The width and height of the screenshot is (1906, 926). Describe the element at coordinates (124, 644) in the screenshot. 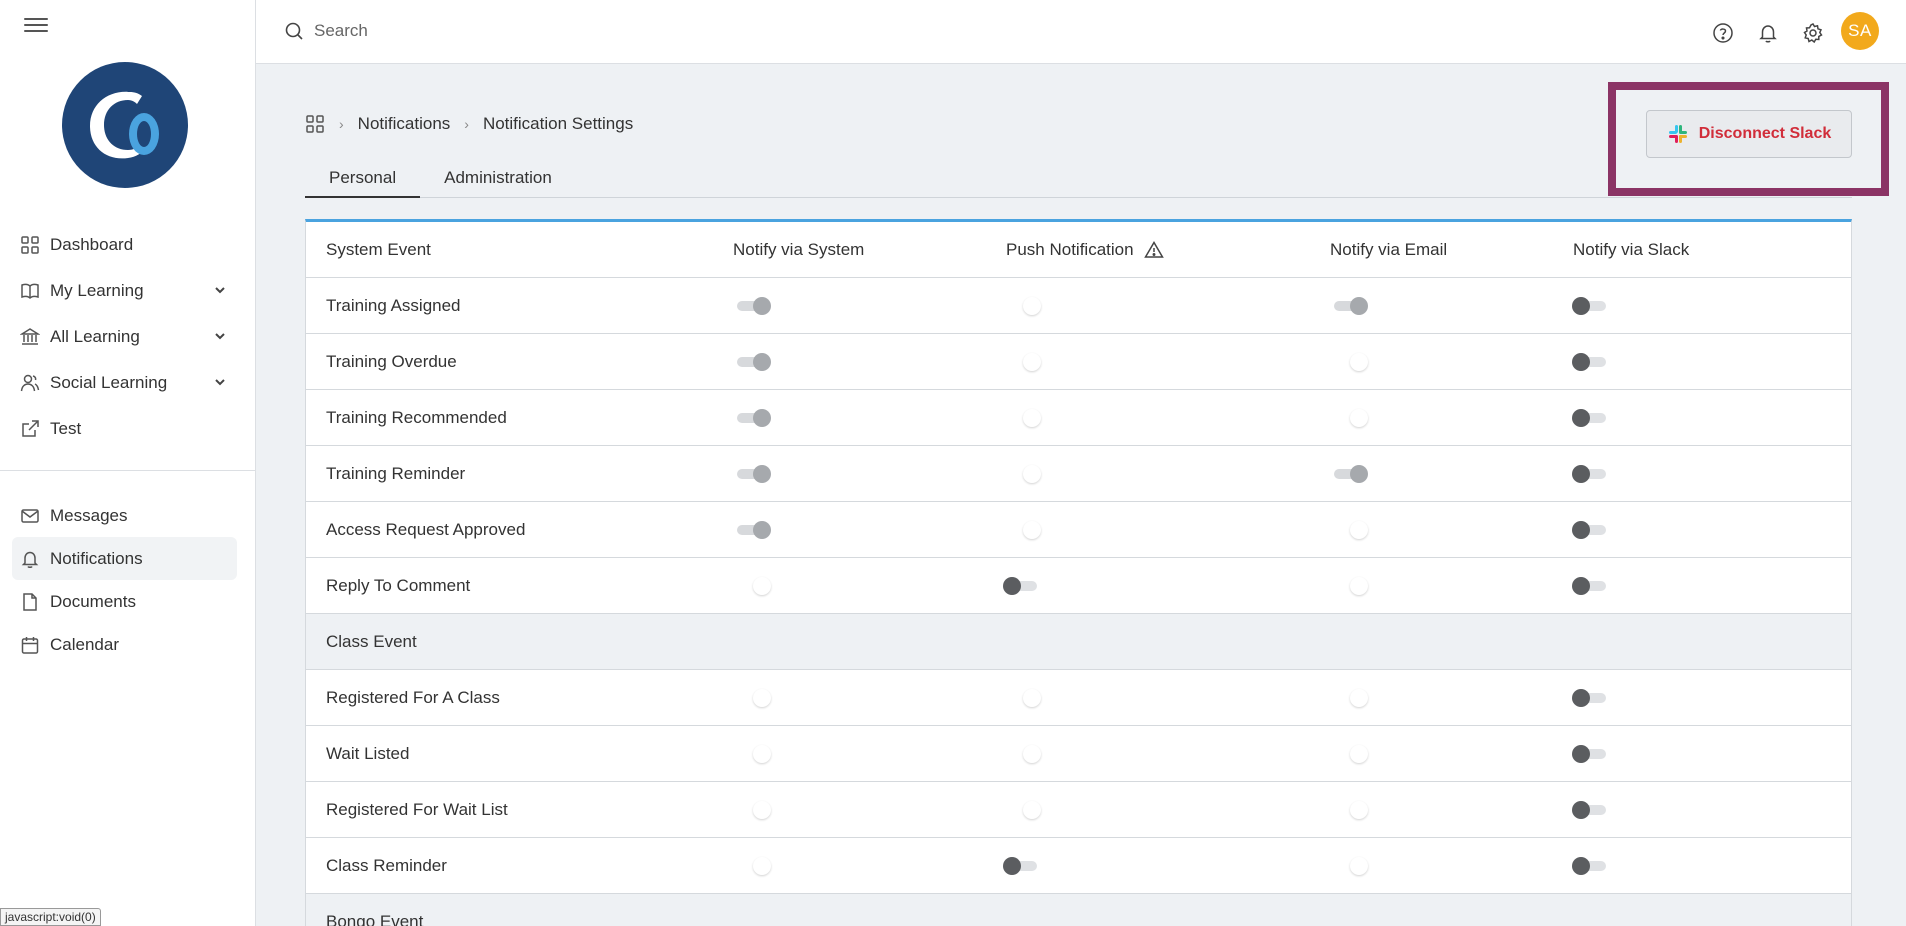

I see `sidebar-item-calendar: Calendar` at that location.